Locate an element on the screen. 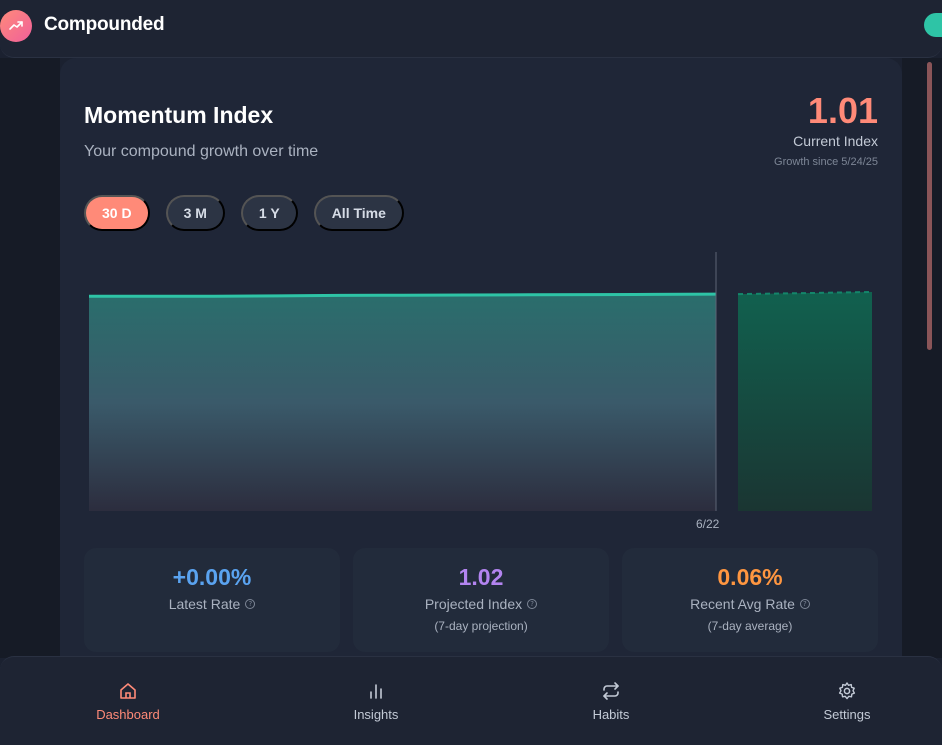  nav-label: Settings is located at coordinates (847, 714).